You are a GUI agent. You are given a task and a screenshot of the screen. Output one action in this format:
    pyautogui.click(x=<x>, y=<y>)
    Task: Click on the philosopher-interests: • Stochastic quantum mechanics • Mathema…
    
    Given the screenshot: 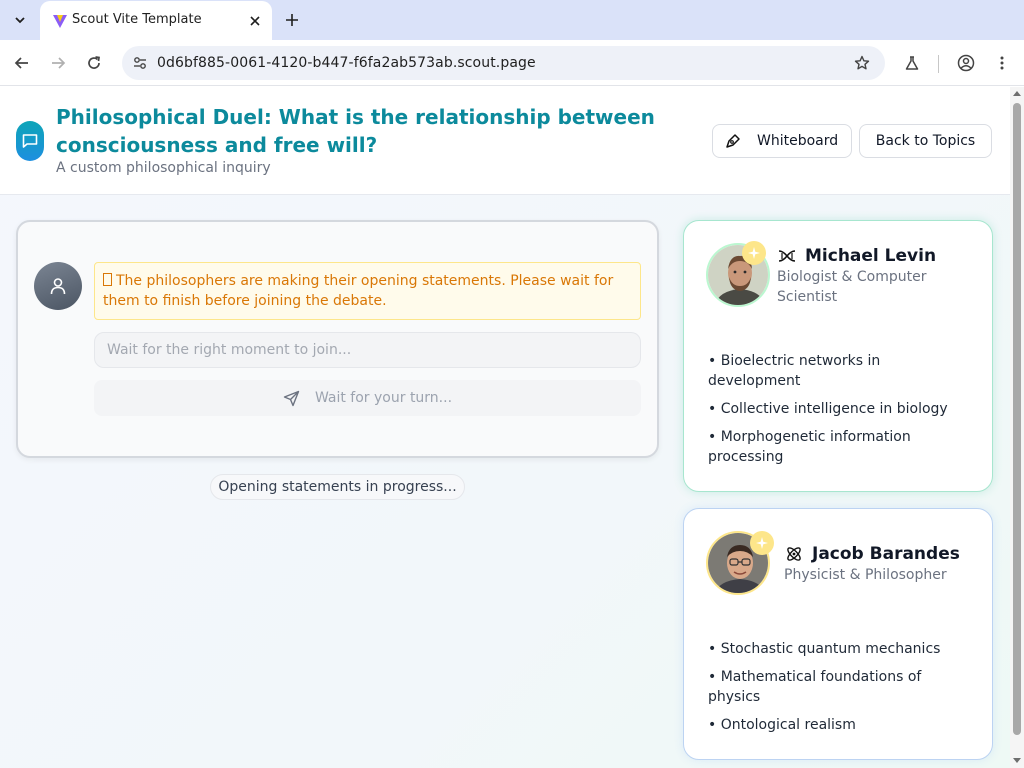 What is the action you would take?
    pyautogui.click(x=841, y=691)
    